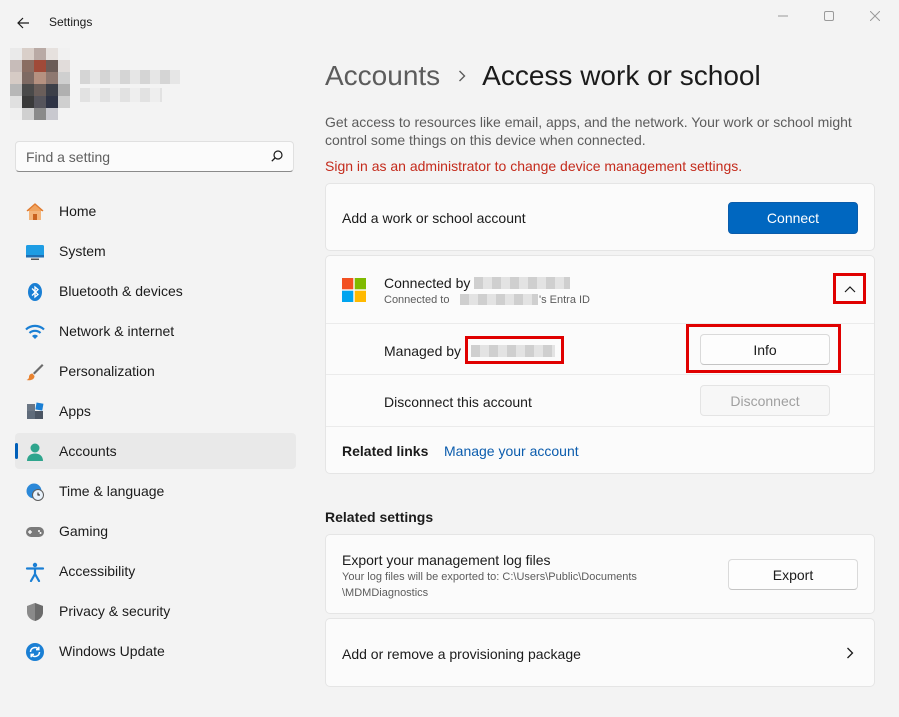 The width and height of the screenshot is (899, 717). I want to click on sidebar-item-label: Bluetooth & devices, so click(121, 291).